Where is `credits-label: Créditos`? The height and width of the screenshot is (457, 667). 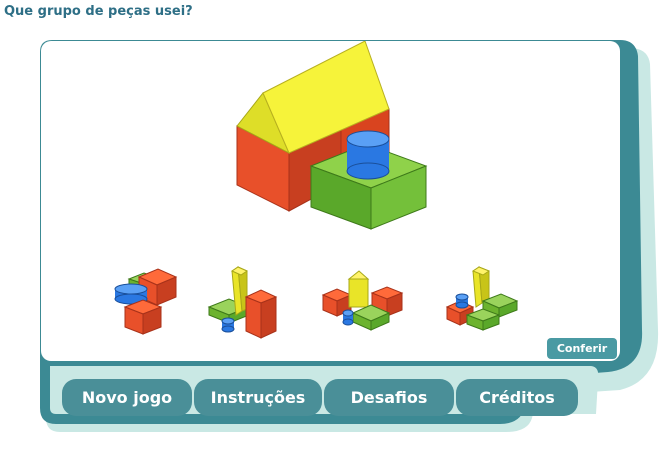 credits-label: Créditos is located at coordinates (517, 397).